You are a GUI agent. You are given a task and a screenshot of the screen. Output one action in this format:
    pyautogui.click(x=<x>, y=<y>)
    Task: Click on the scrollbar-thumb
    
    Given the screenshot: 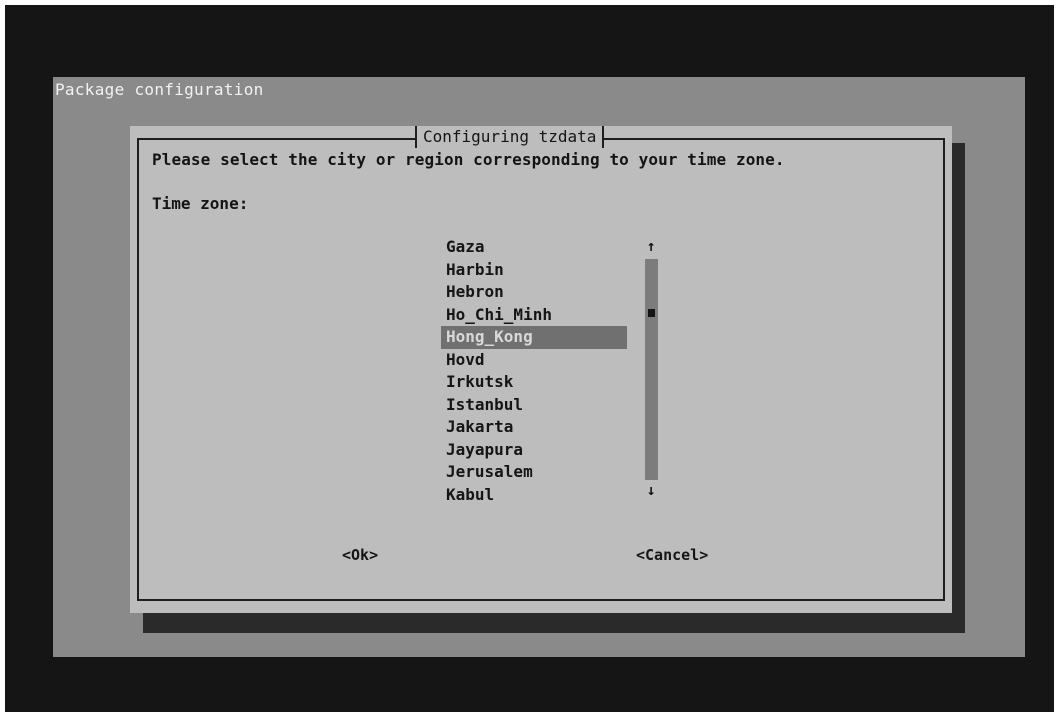 What is the action you would take?
    pyautogui.click(x=651, y=313)
    